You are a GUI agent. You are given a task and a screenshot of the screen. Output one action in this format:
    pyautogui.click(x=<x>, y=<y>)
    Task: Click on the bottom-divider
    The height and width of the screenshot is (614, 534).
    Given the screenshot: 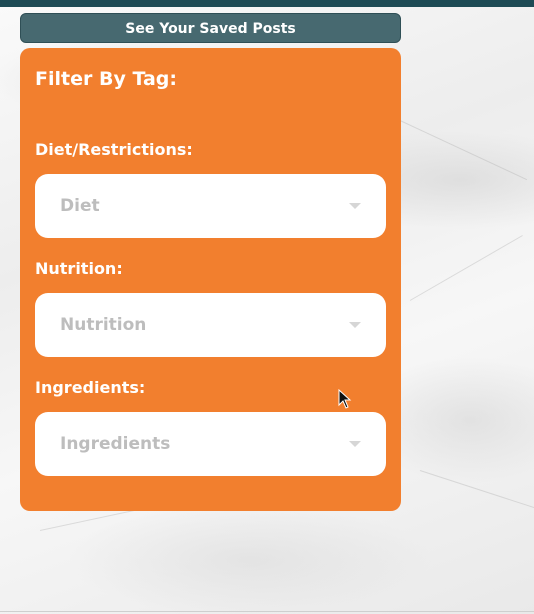 What is the action you would take?
    pyautogui.click(x=267, y=611)
    